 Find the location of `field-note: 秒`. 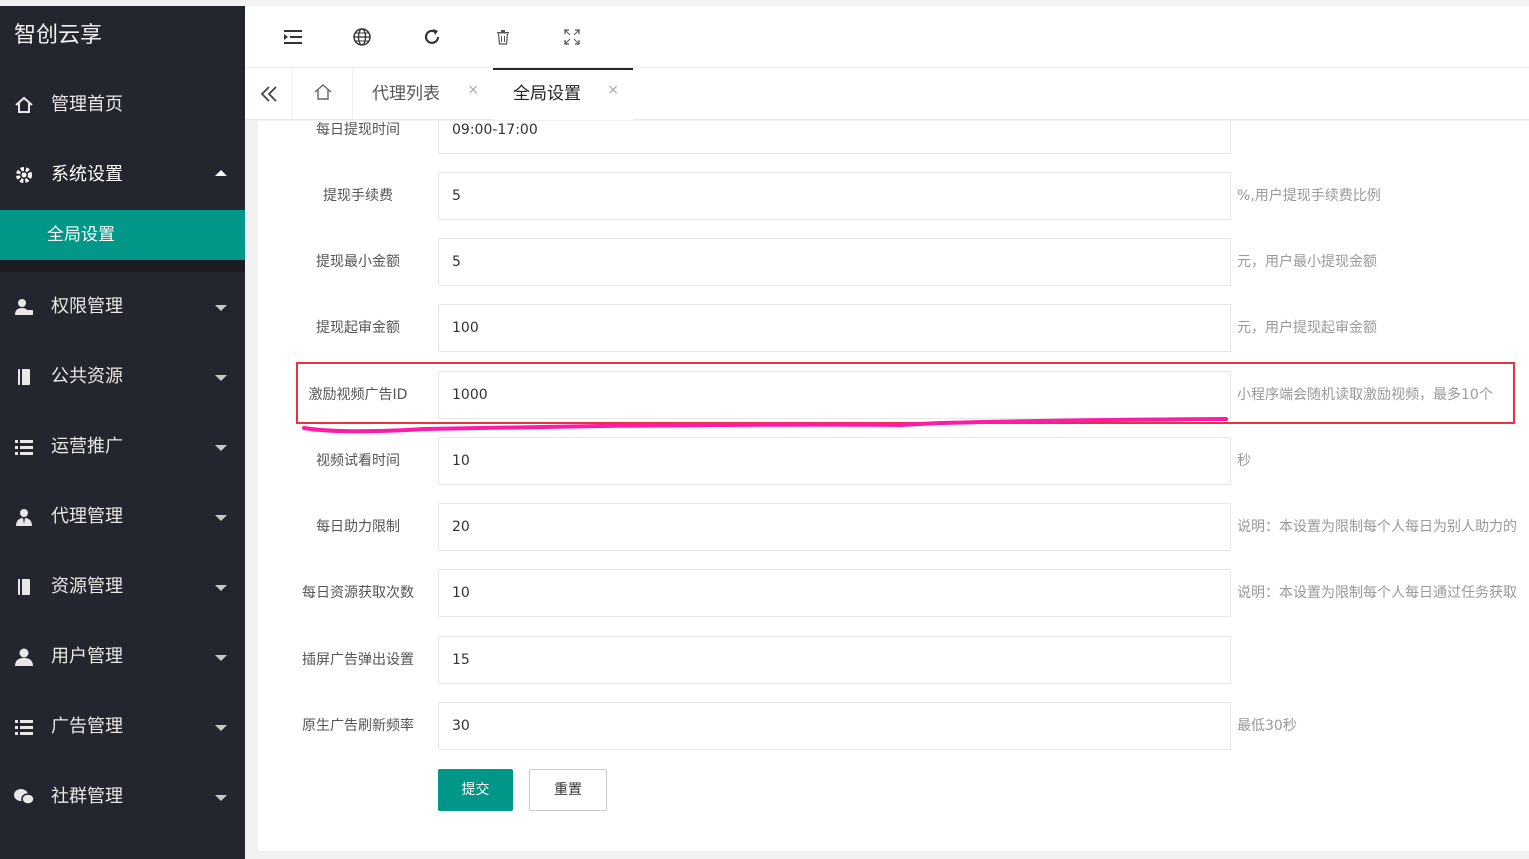

field-note: 秒 is located at coordinates (1244, 461).